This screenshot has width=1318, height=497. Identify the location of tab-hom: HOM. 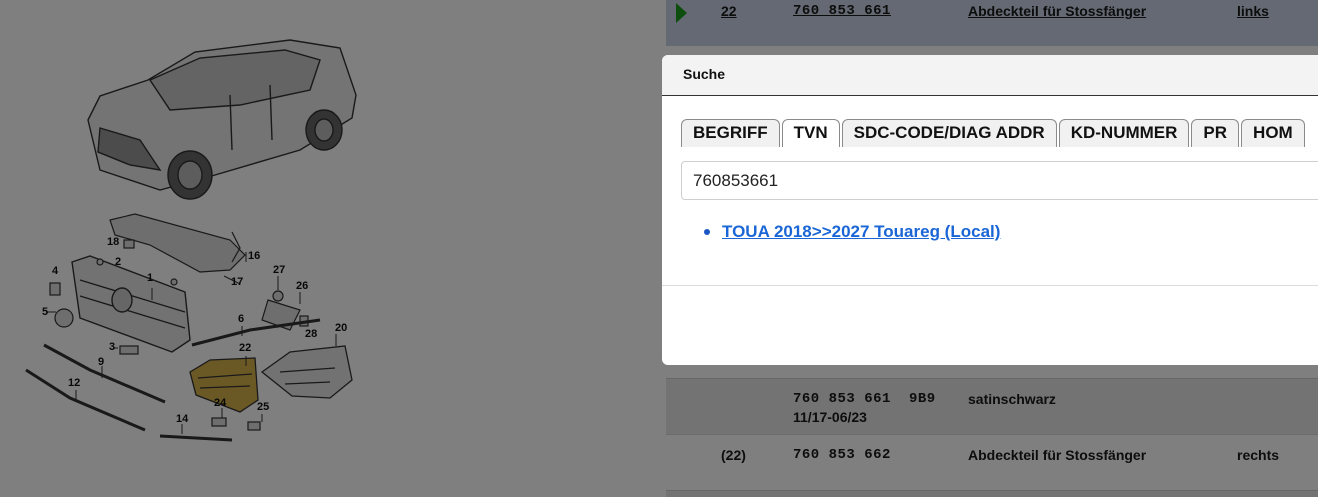
(1273, 133).